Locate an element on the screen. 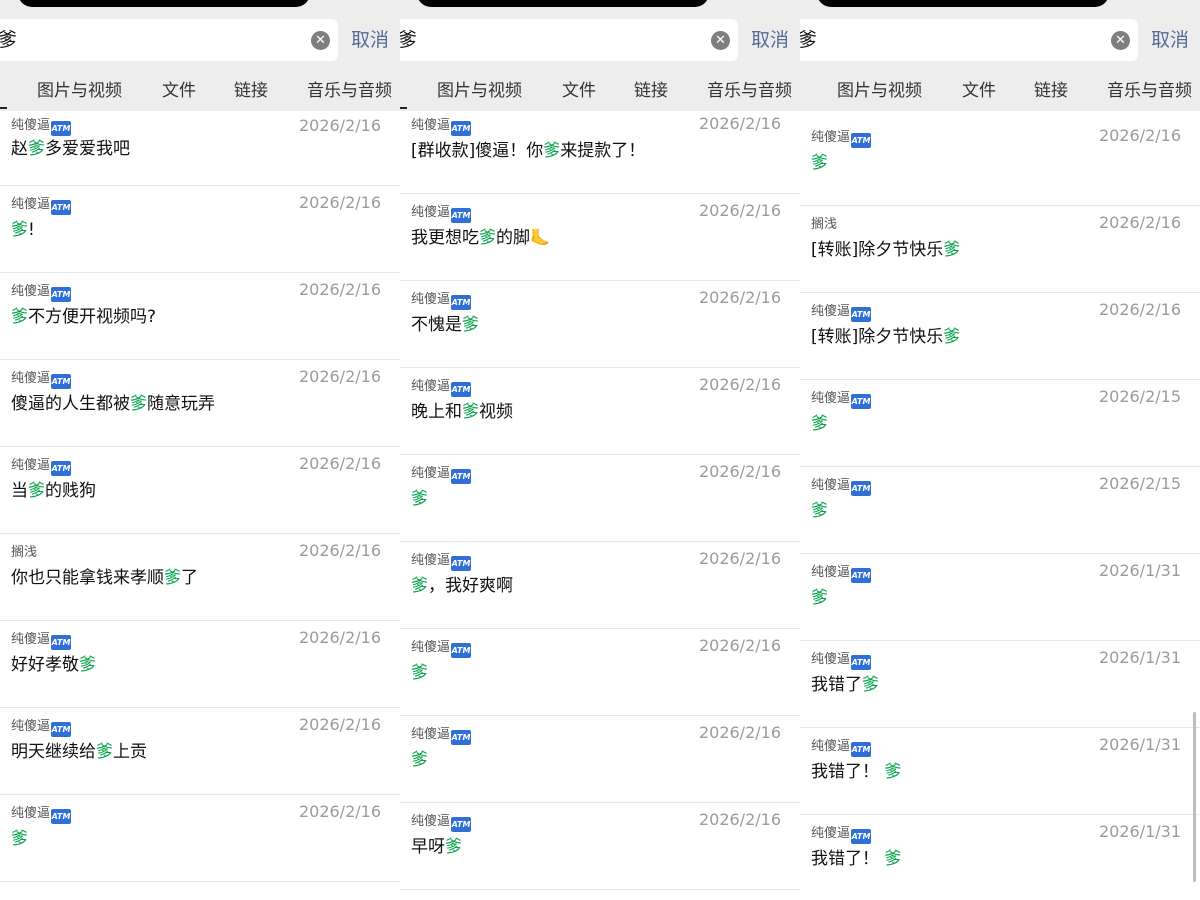  message-date: 2026/1/31 is located at coordinates (1139, 570).